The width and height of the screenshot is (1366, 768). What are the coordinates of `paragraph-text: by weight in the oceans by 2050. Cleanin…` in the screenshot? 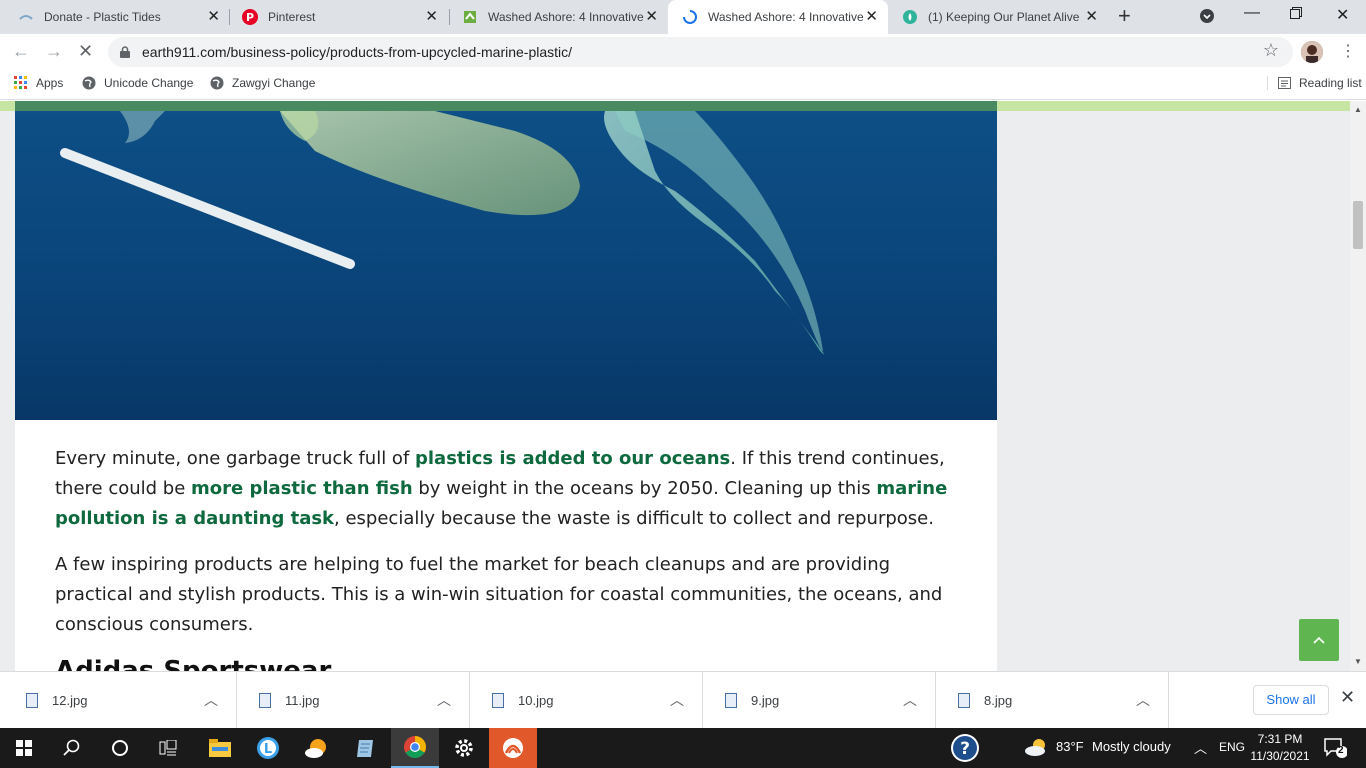 It's located at (644, 488).